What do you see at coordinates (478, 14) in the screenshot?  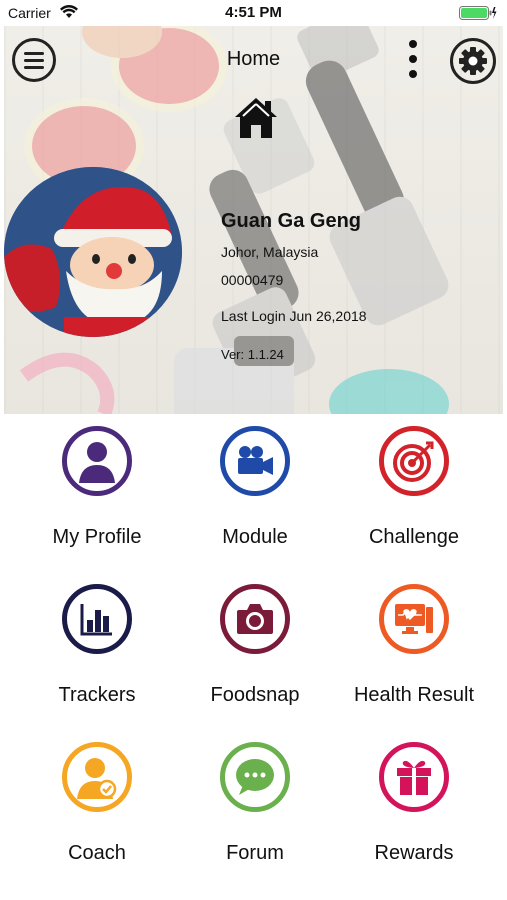 I see `battery-icon` at bounding box center [478, 14].